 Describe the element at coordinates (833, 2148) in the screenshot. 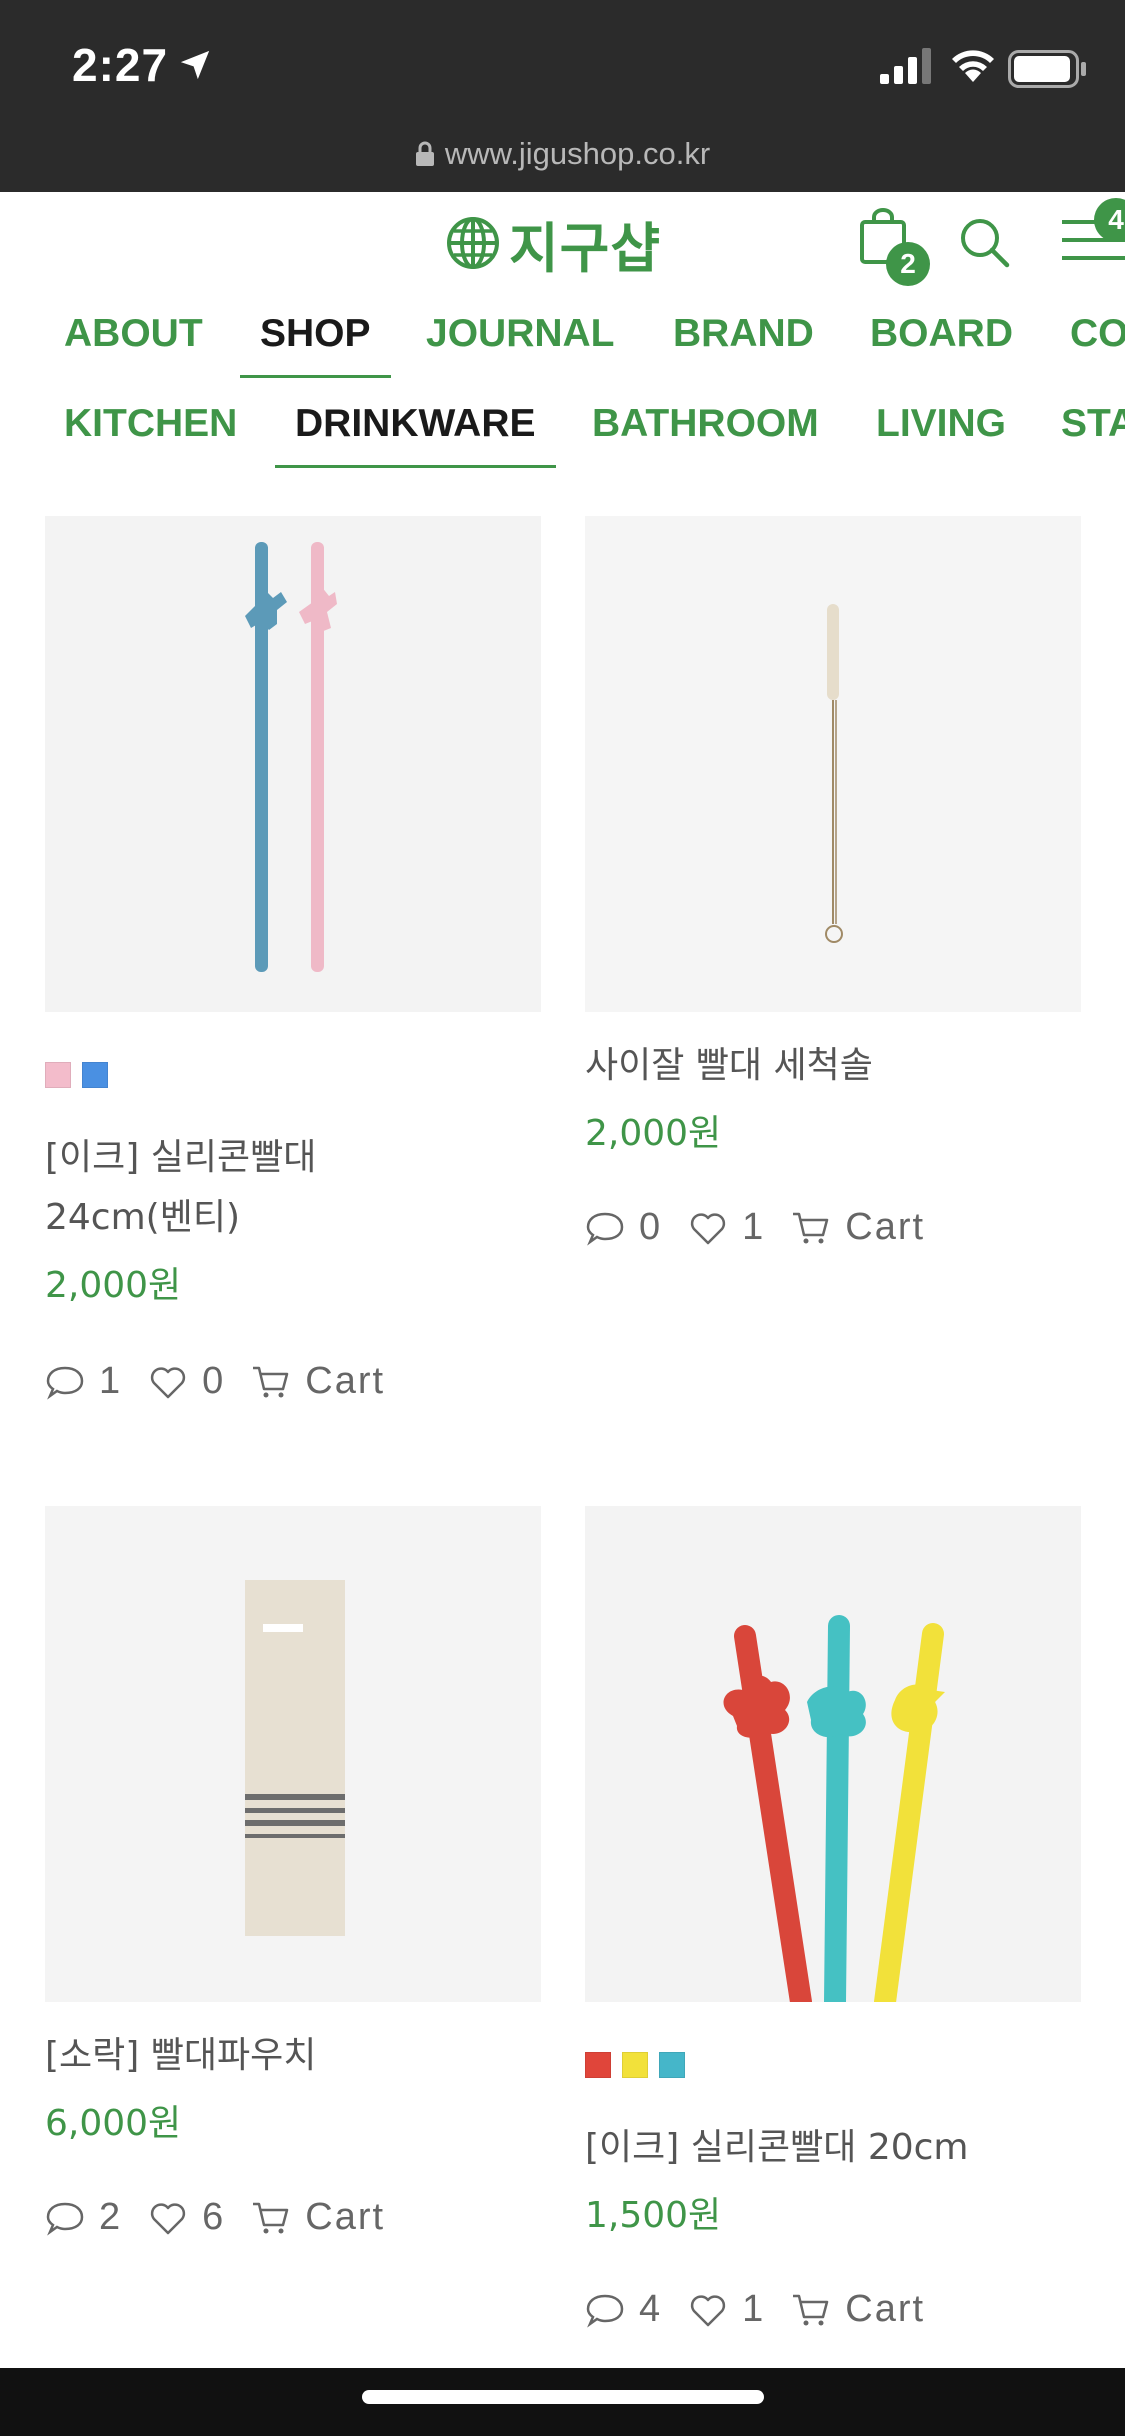

I see `product-name: [이크] 실리콘빨대 20cm` at that location.